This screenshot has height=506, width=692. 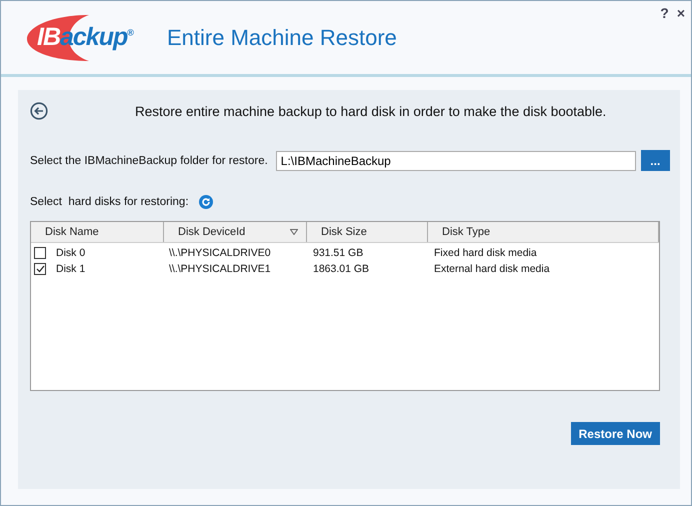 What do you see at coordinates (282, 37) in the screenshot?
I see `window-title: Entire Machine Restore` at bounding box center [282, 37].